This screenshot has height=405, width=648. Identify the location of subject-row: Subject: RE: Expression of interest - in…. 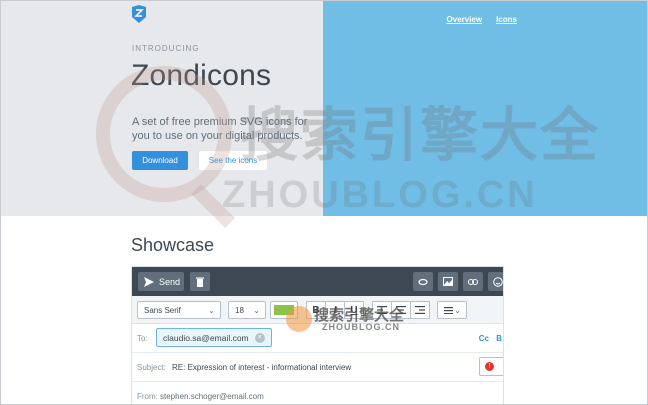
(317, 367).